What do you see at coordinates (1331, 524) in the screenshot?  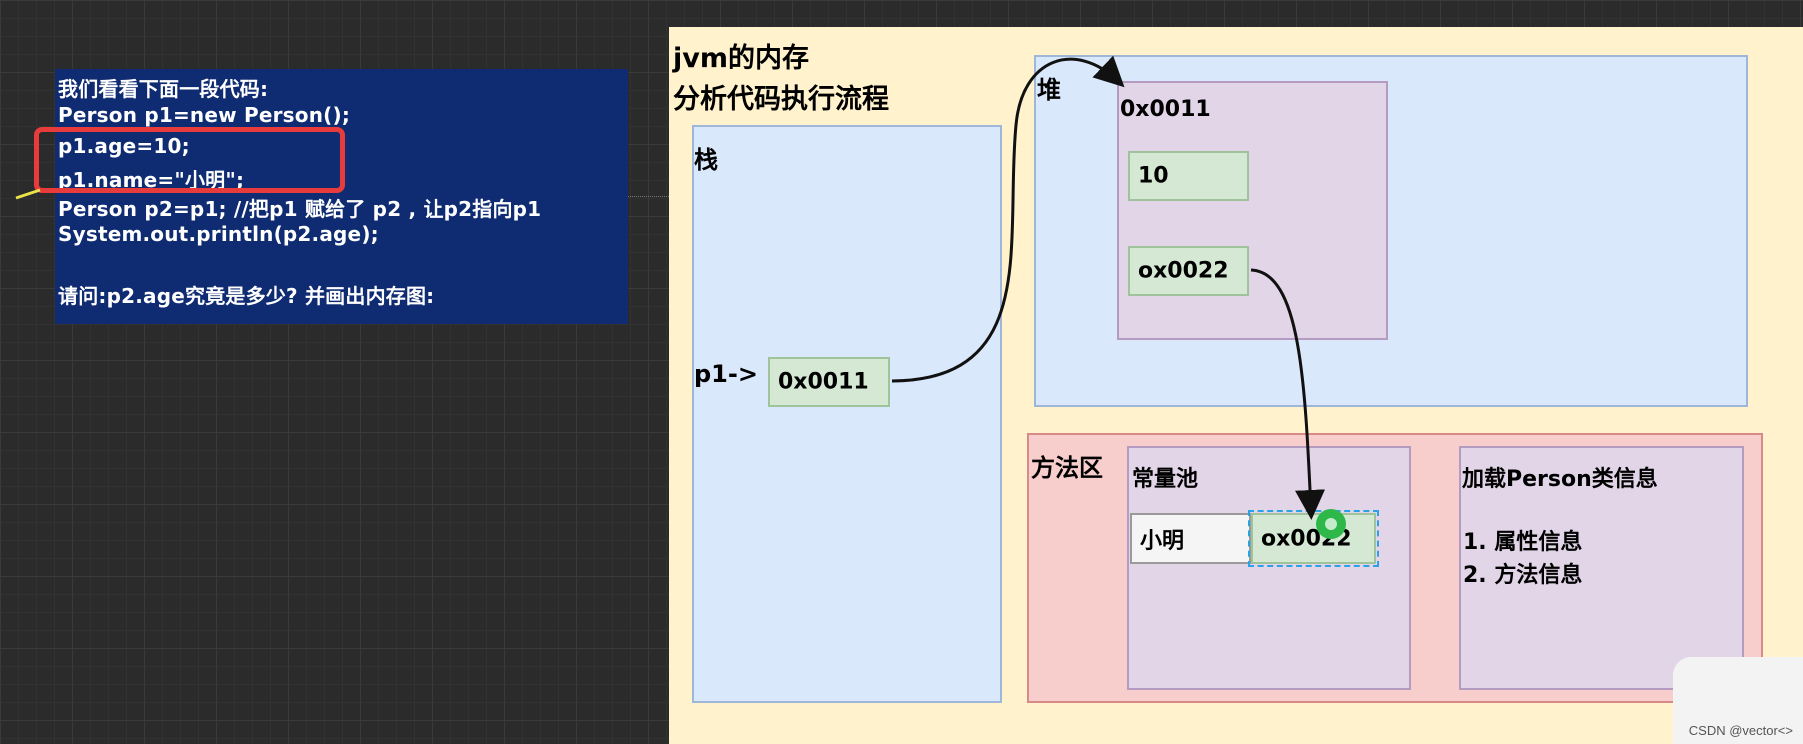 I see `move-cursor-icon` at bounding box center [1331, 524].